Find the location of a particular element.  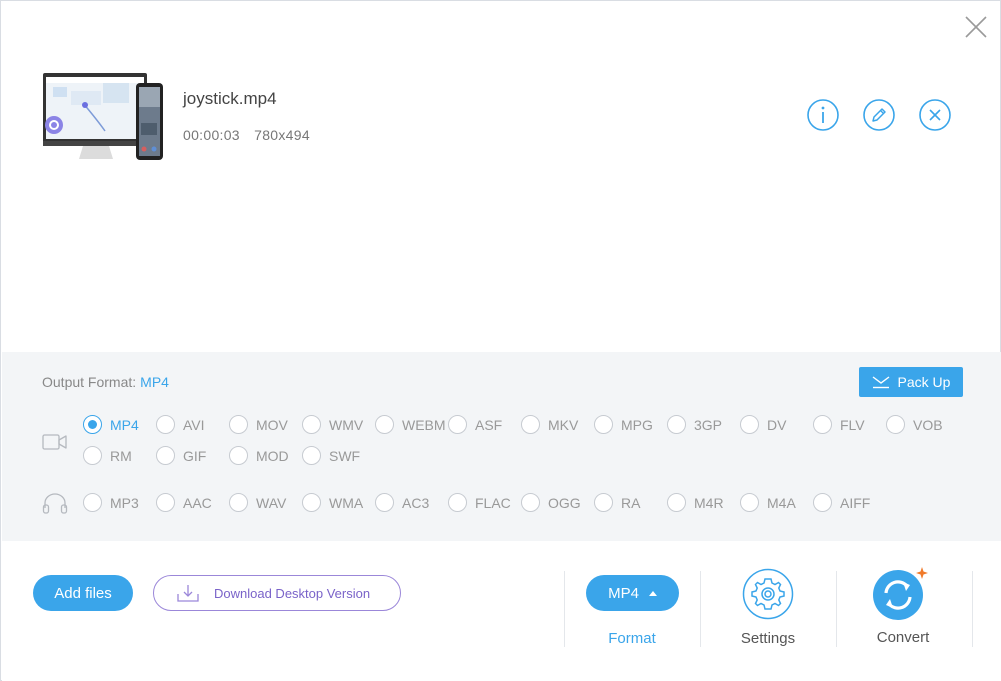

format-option-dv: DV is located at coordinates (763, 424).